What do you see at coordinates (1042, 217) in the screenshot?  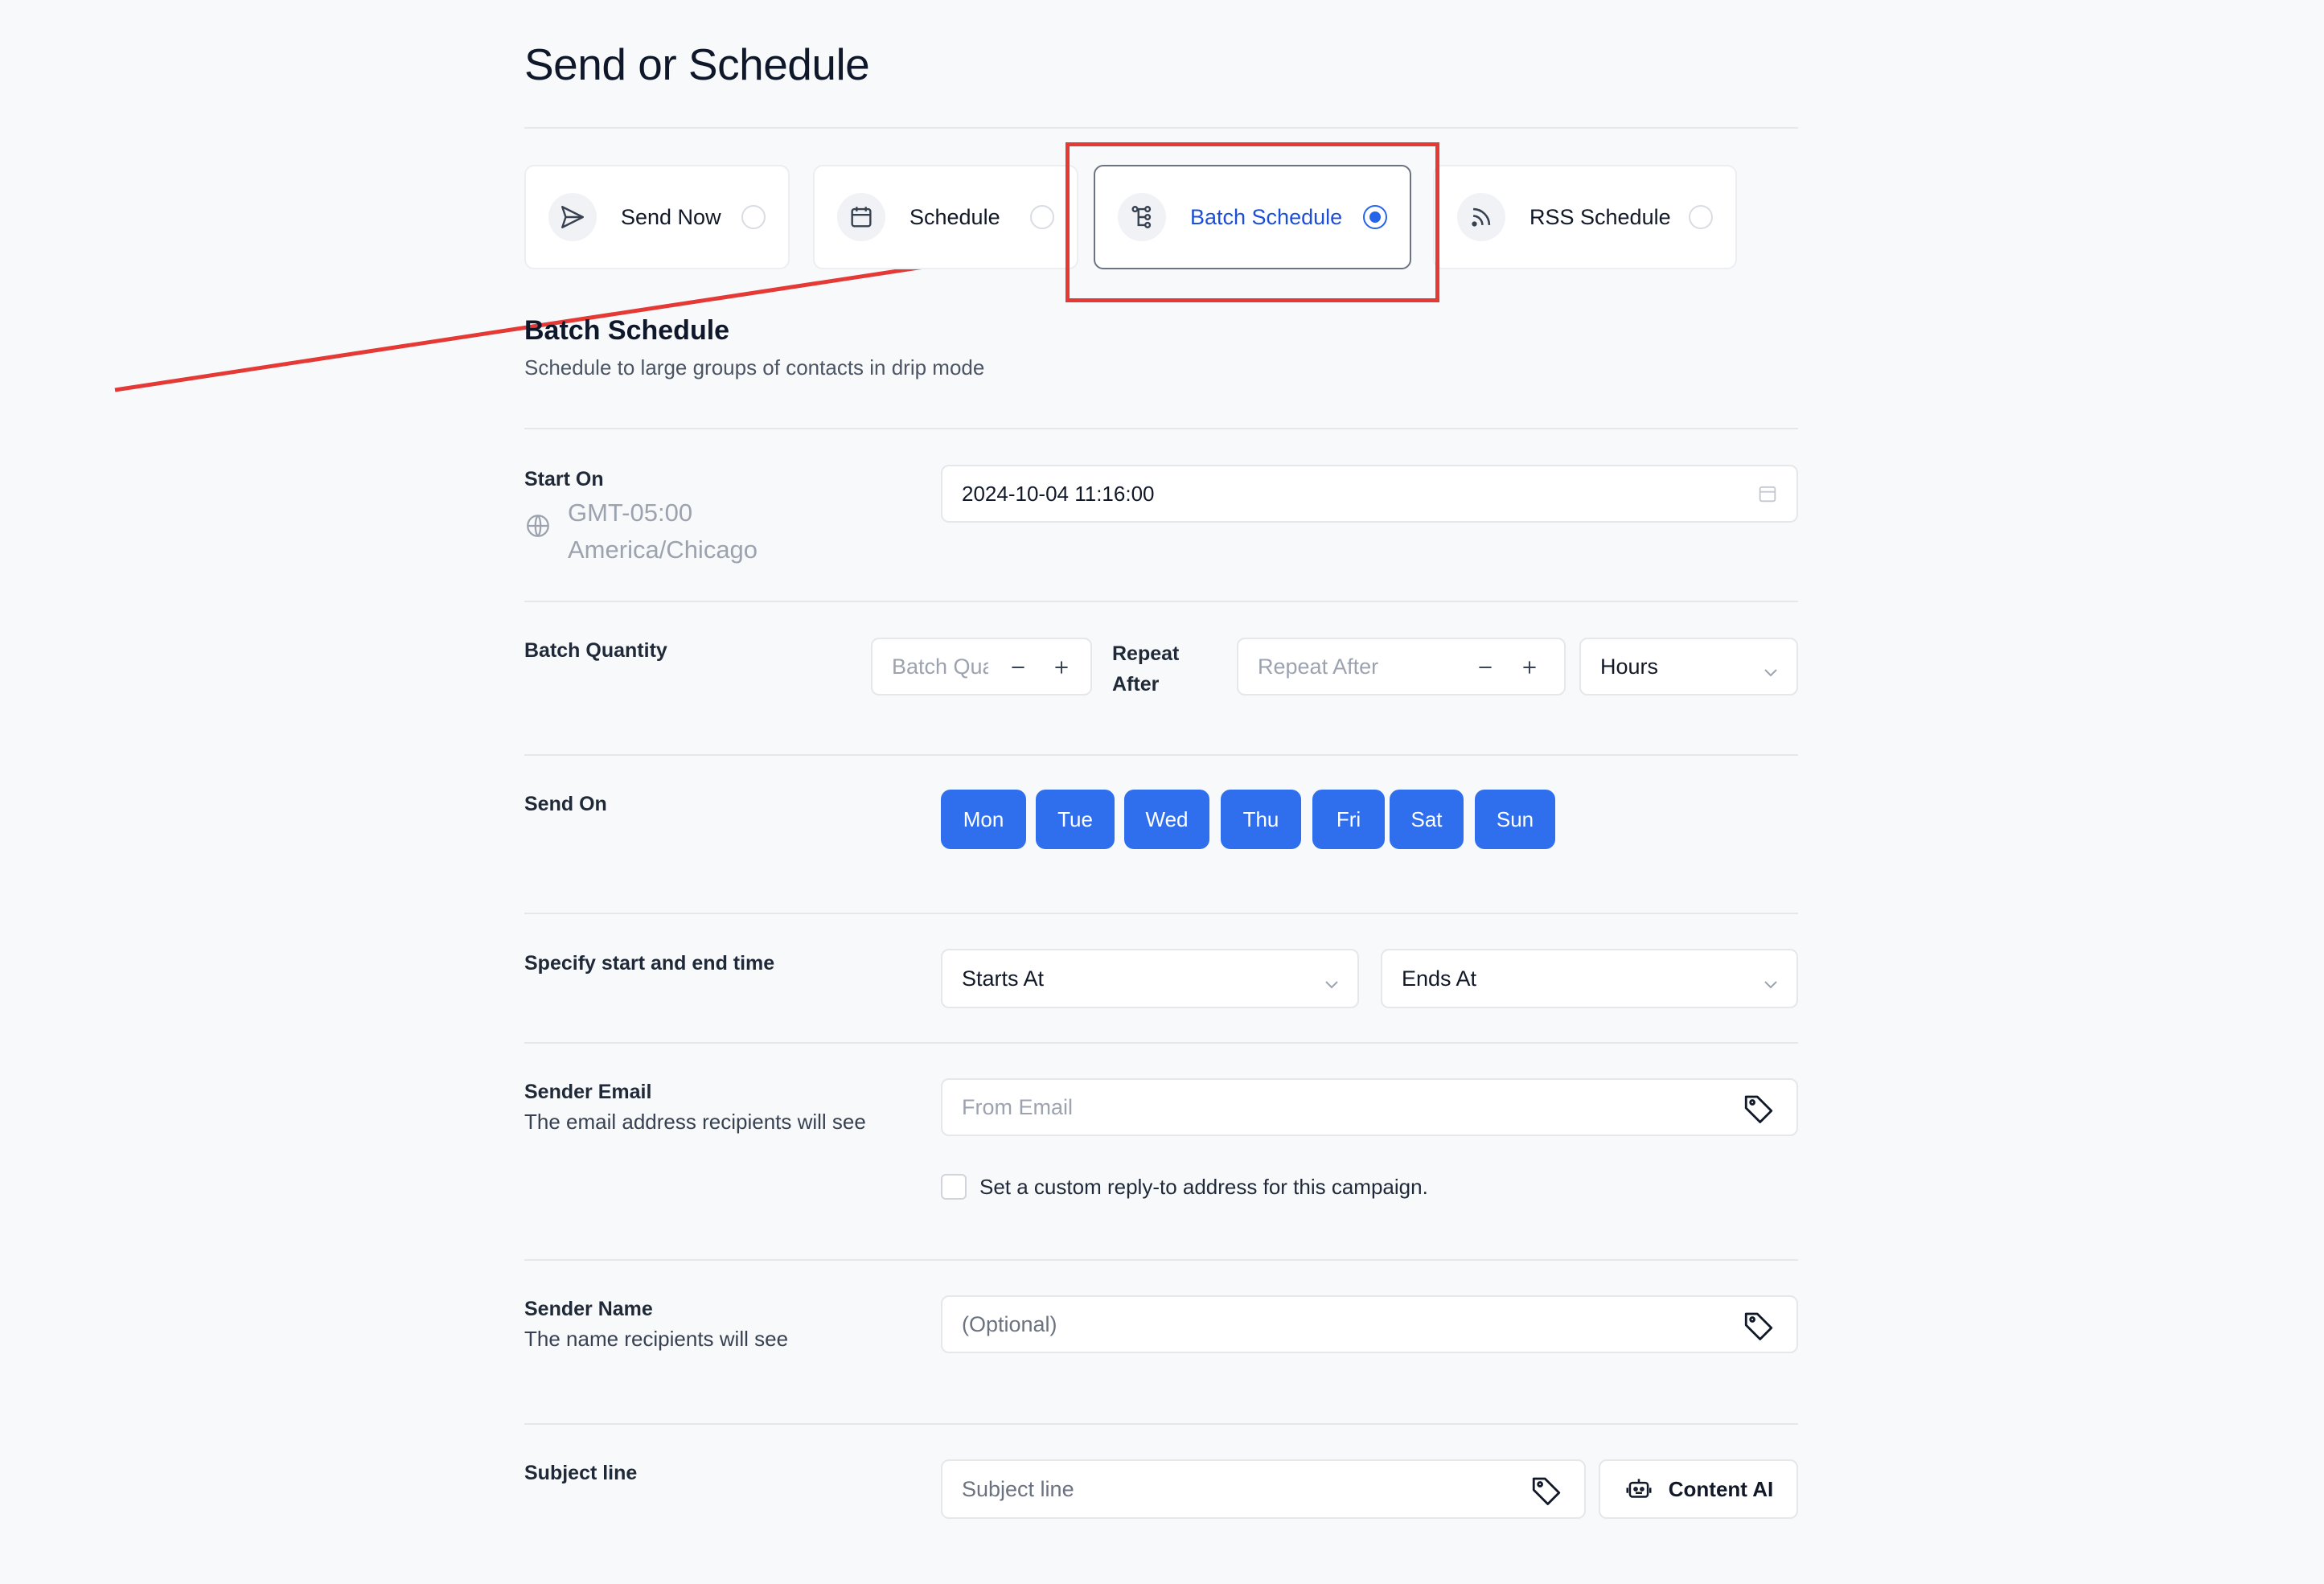 I see `mode-radio-schedule` at bounding box center [1042, 217].